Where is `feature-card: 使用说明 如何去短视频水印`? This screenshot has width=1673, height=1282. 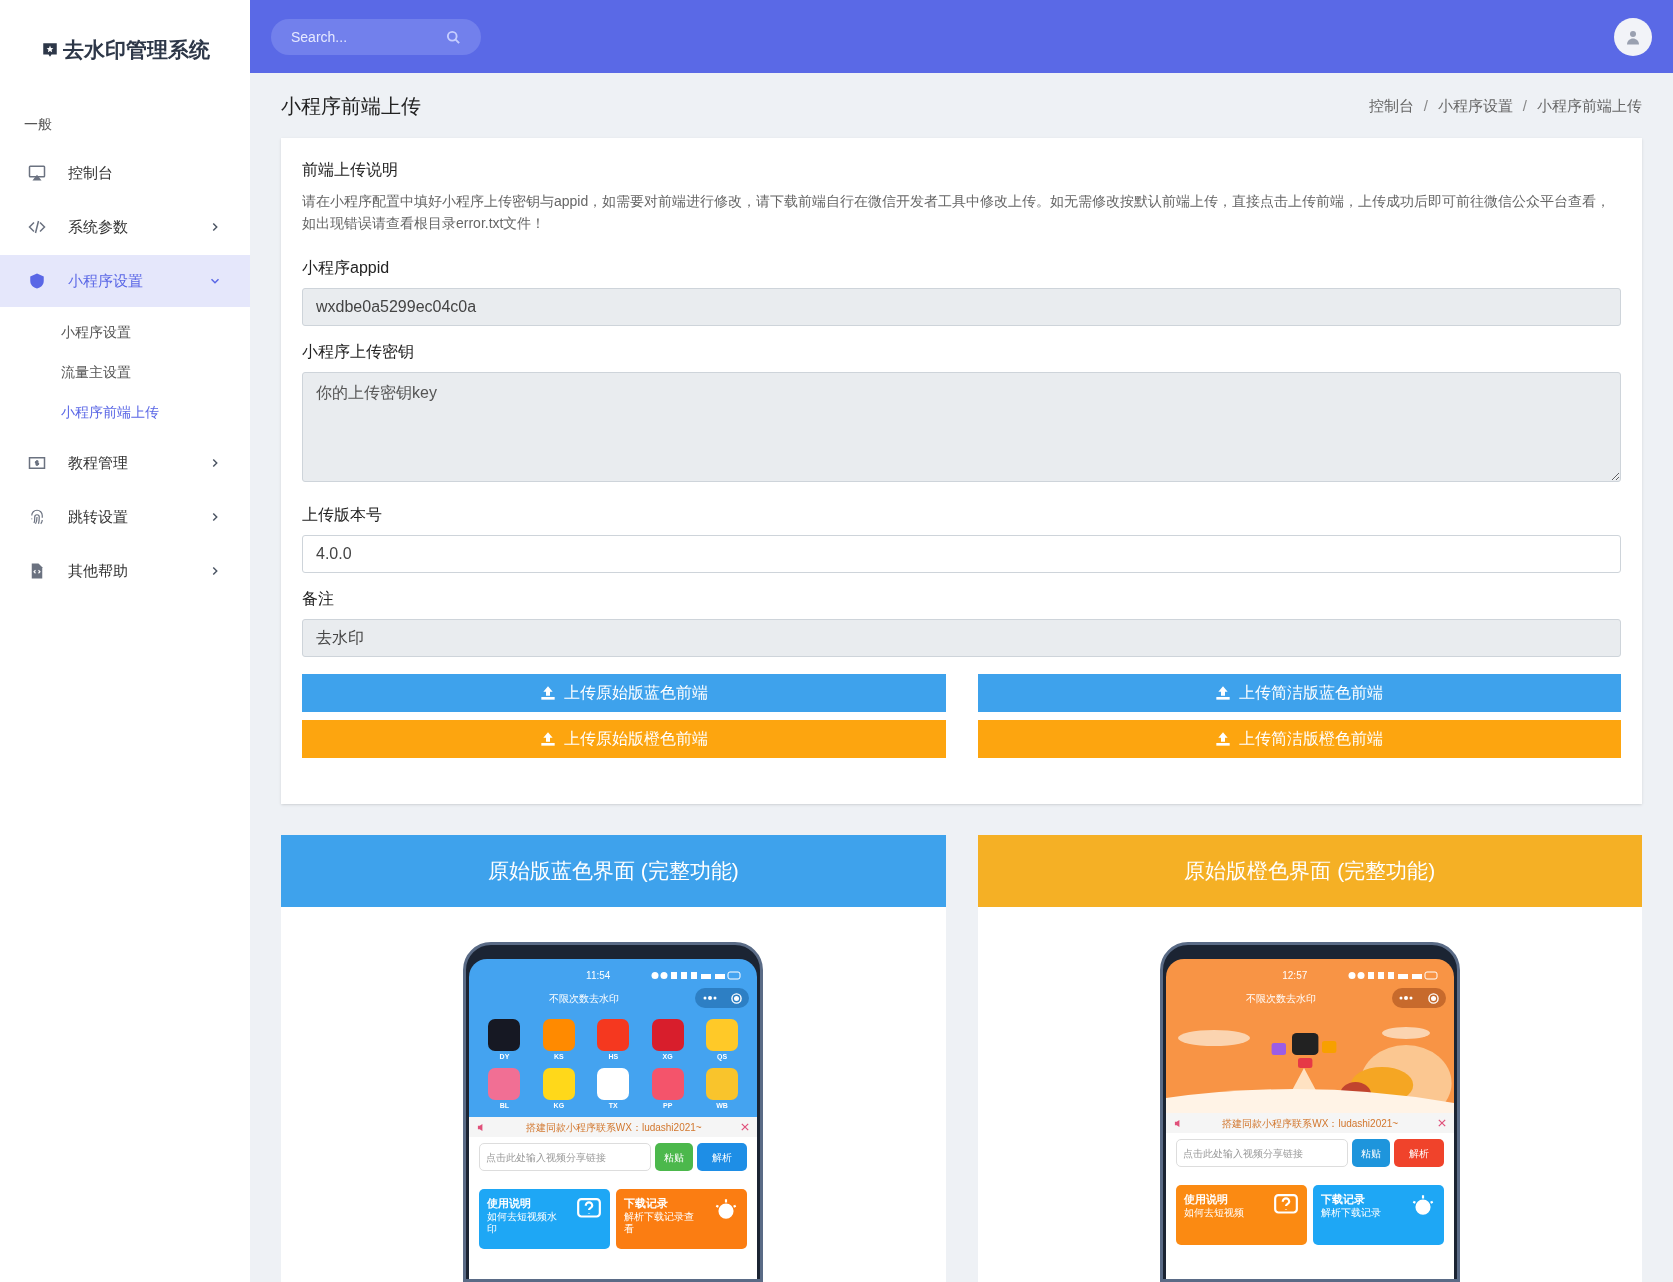 feature-card: 使用说明 如何去短视频水印 is located at coordinates (545, 1219).